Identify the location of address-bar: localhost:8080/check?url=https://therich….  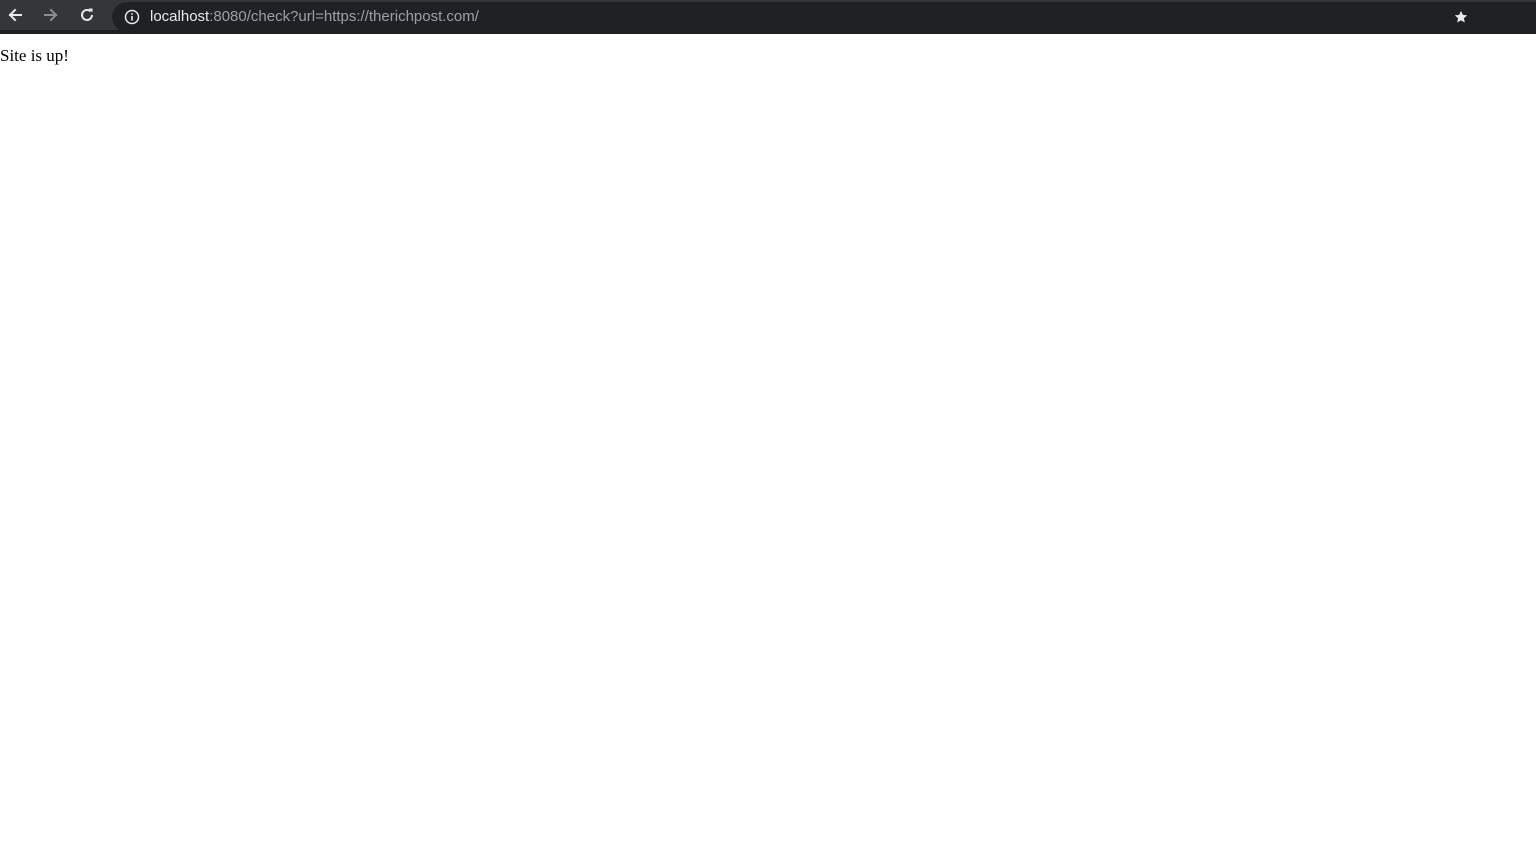
(824, 17).